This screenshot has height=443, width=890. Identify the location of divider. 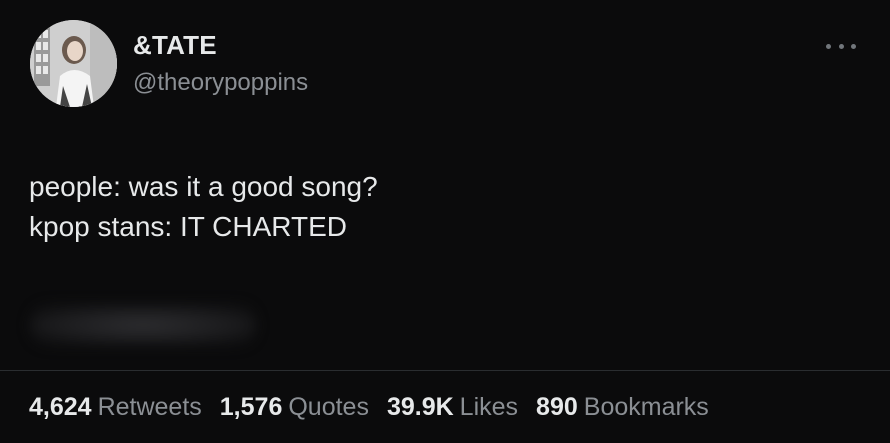
(445, 370).